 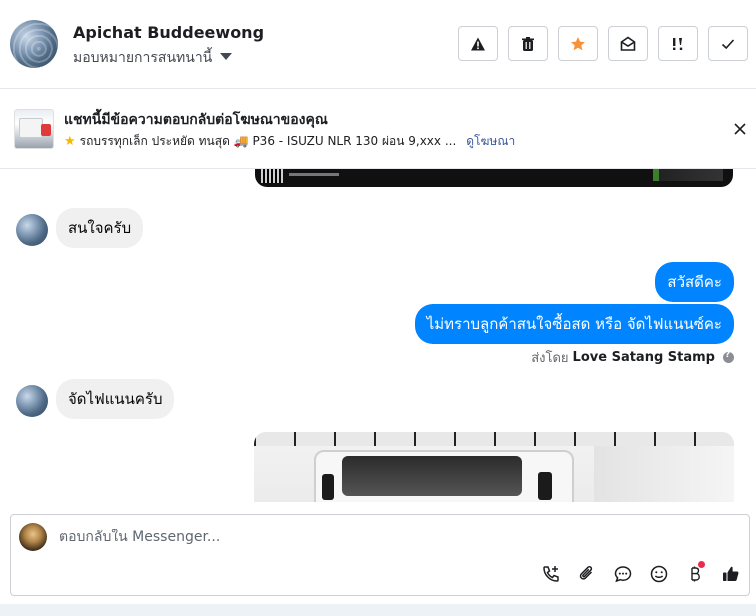 I want to click on sender-name: Love Satang Stamp, so click(x=643, y=357).